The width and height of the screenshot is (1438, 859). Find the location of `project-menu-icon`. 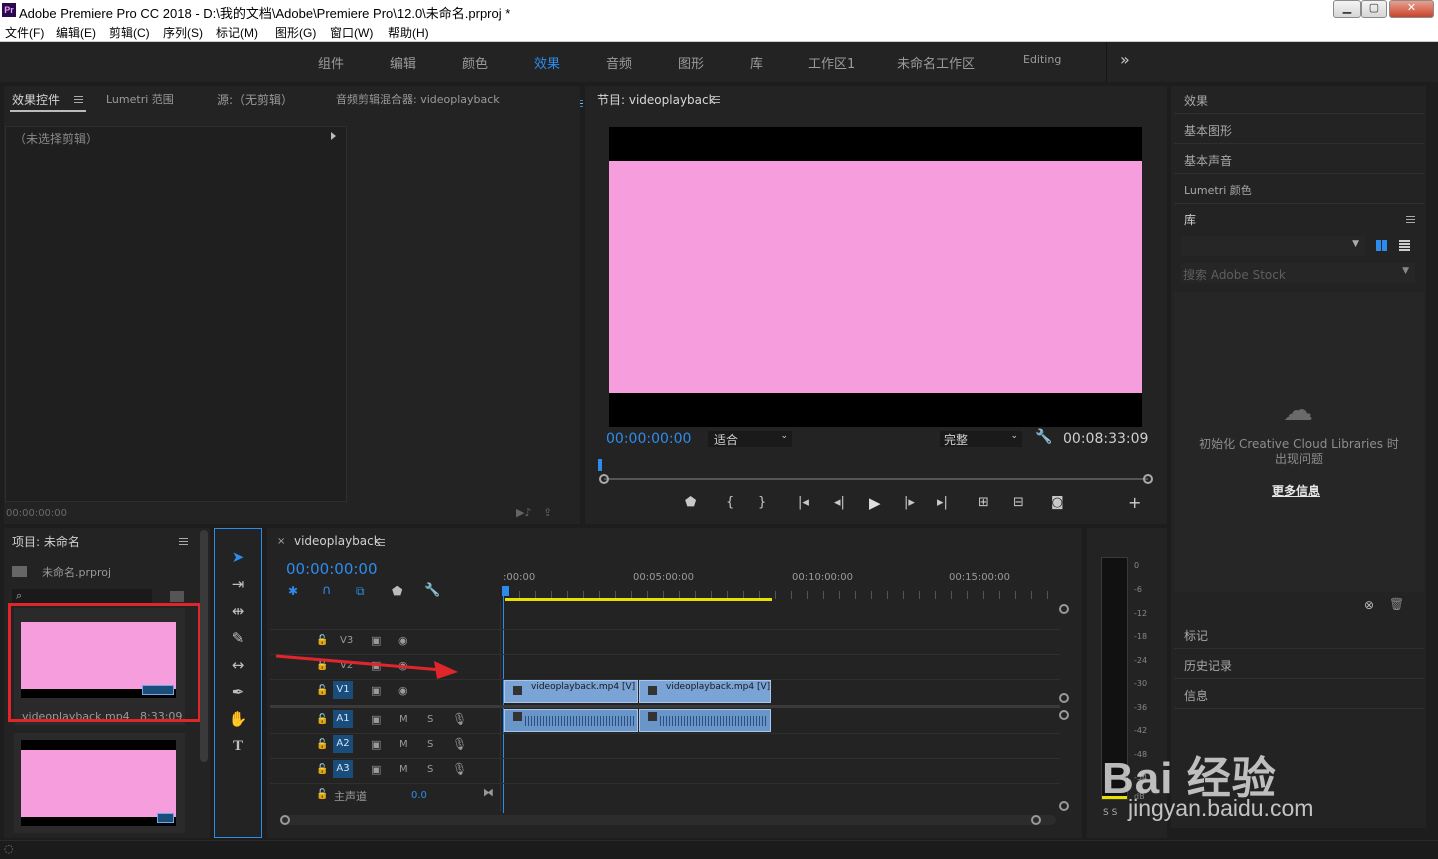

project-menu-icon is located at coordinates (183, 541).